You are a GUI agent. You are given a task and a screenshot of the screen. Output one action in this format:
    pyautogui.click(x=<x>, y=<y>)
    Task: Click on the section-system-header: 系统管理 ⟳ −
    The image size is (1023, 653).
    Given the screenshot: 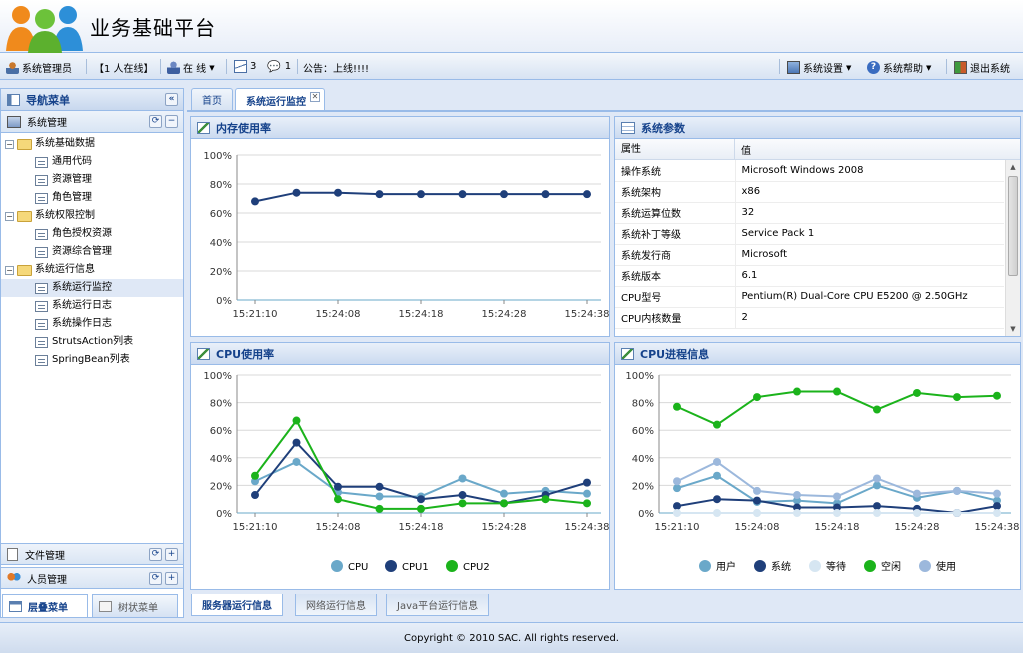 What is the action you would take?
    pyautogui.click(x=92, y=122)
    